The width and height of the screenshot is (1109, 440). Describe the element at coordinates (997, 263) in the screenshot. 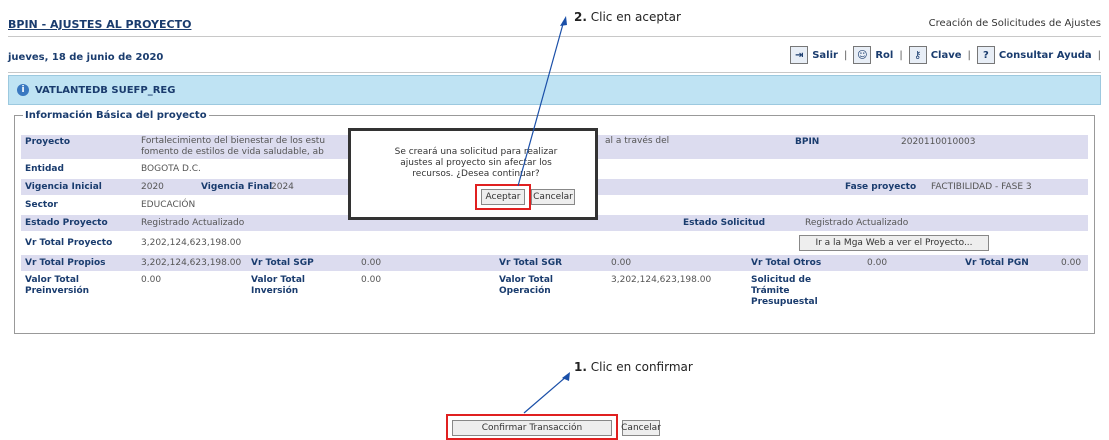

I see `vr-pgn-label: Vr Total PGN` at that location.